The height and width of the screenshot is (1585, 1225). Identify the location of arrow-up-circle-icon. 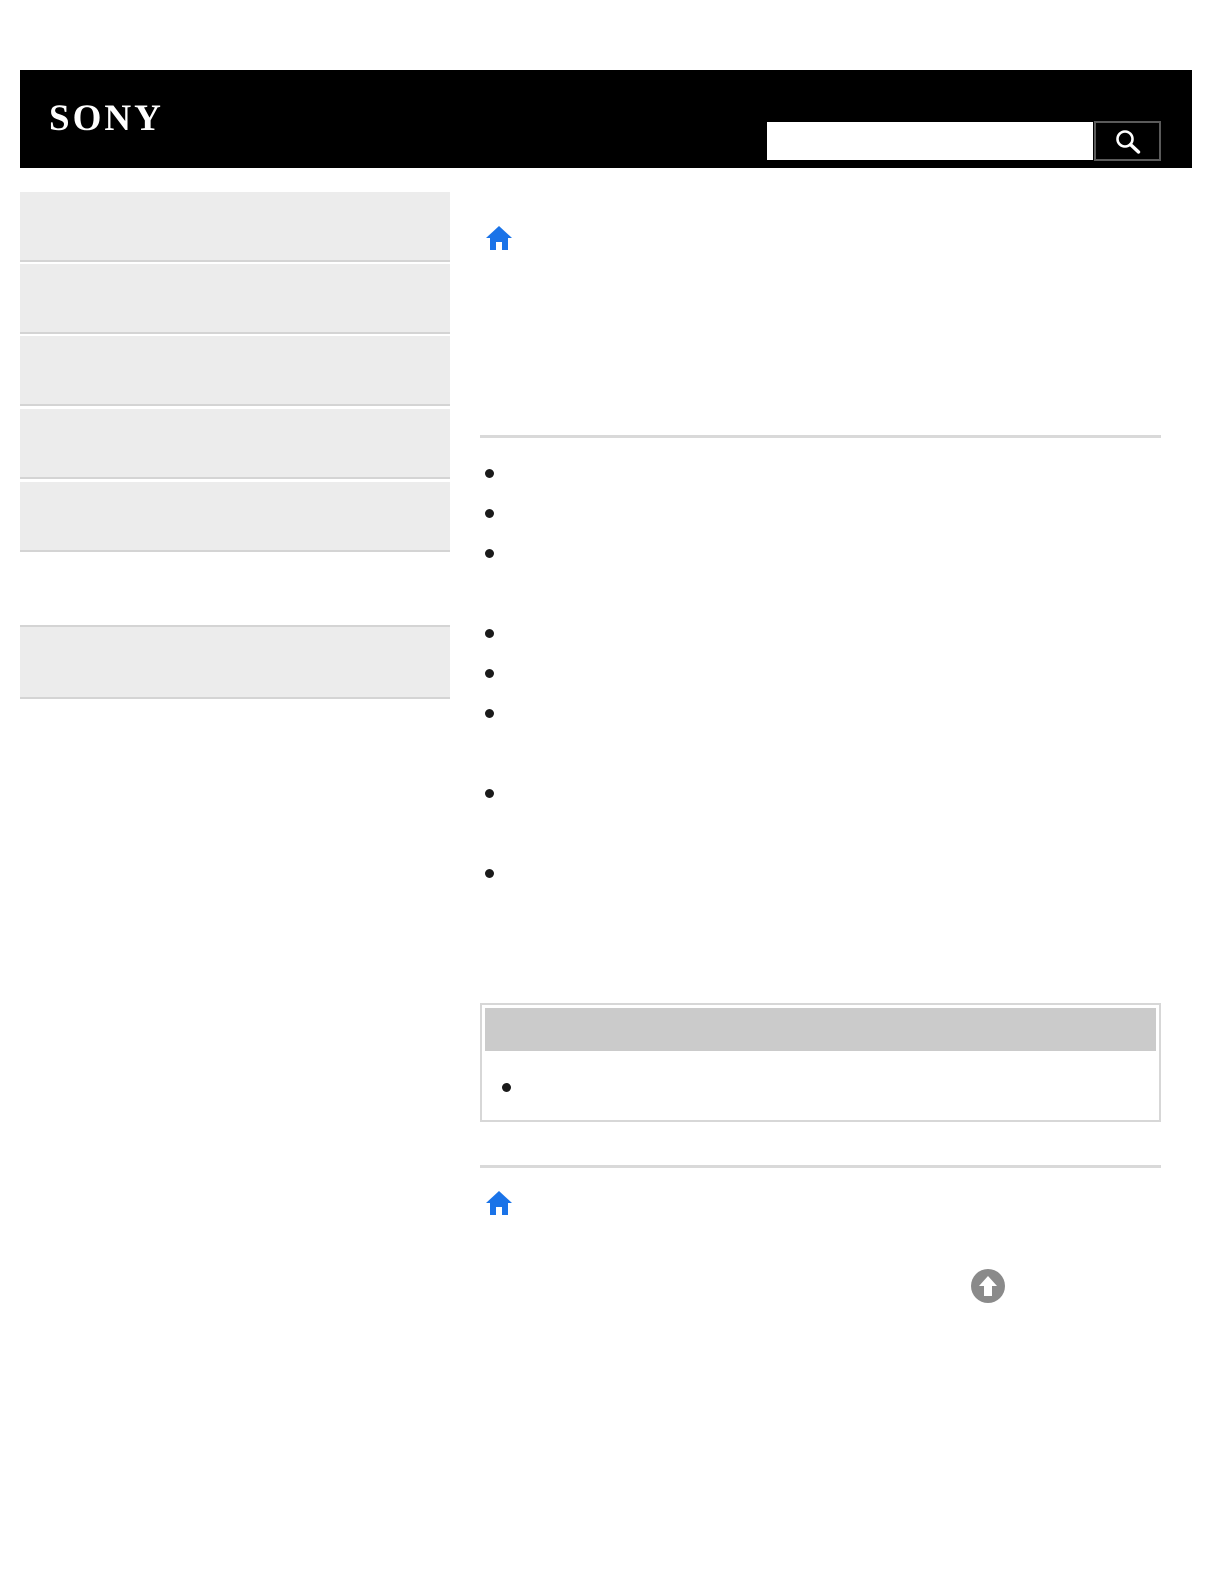
(988, 1286).